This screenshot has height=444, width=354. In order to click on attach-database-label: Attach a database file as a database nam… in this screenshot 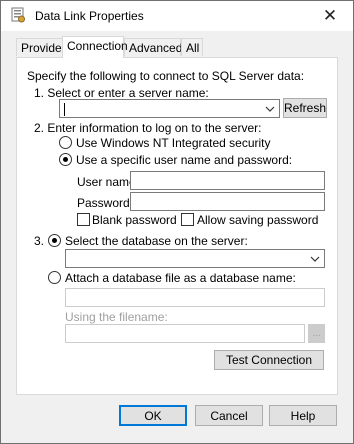, I will do `click(180, 278)`.